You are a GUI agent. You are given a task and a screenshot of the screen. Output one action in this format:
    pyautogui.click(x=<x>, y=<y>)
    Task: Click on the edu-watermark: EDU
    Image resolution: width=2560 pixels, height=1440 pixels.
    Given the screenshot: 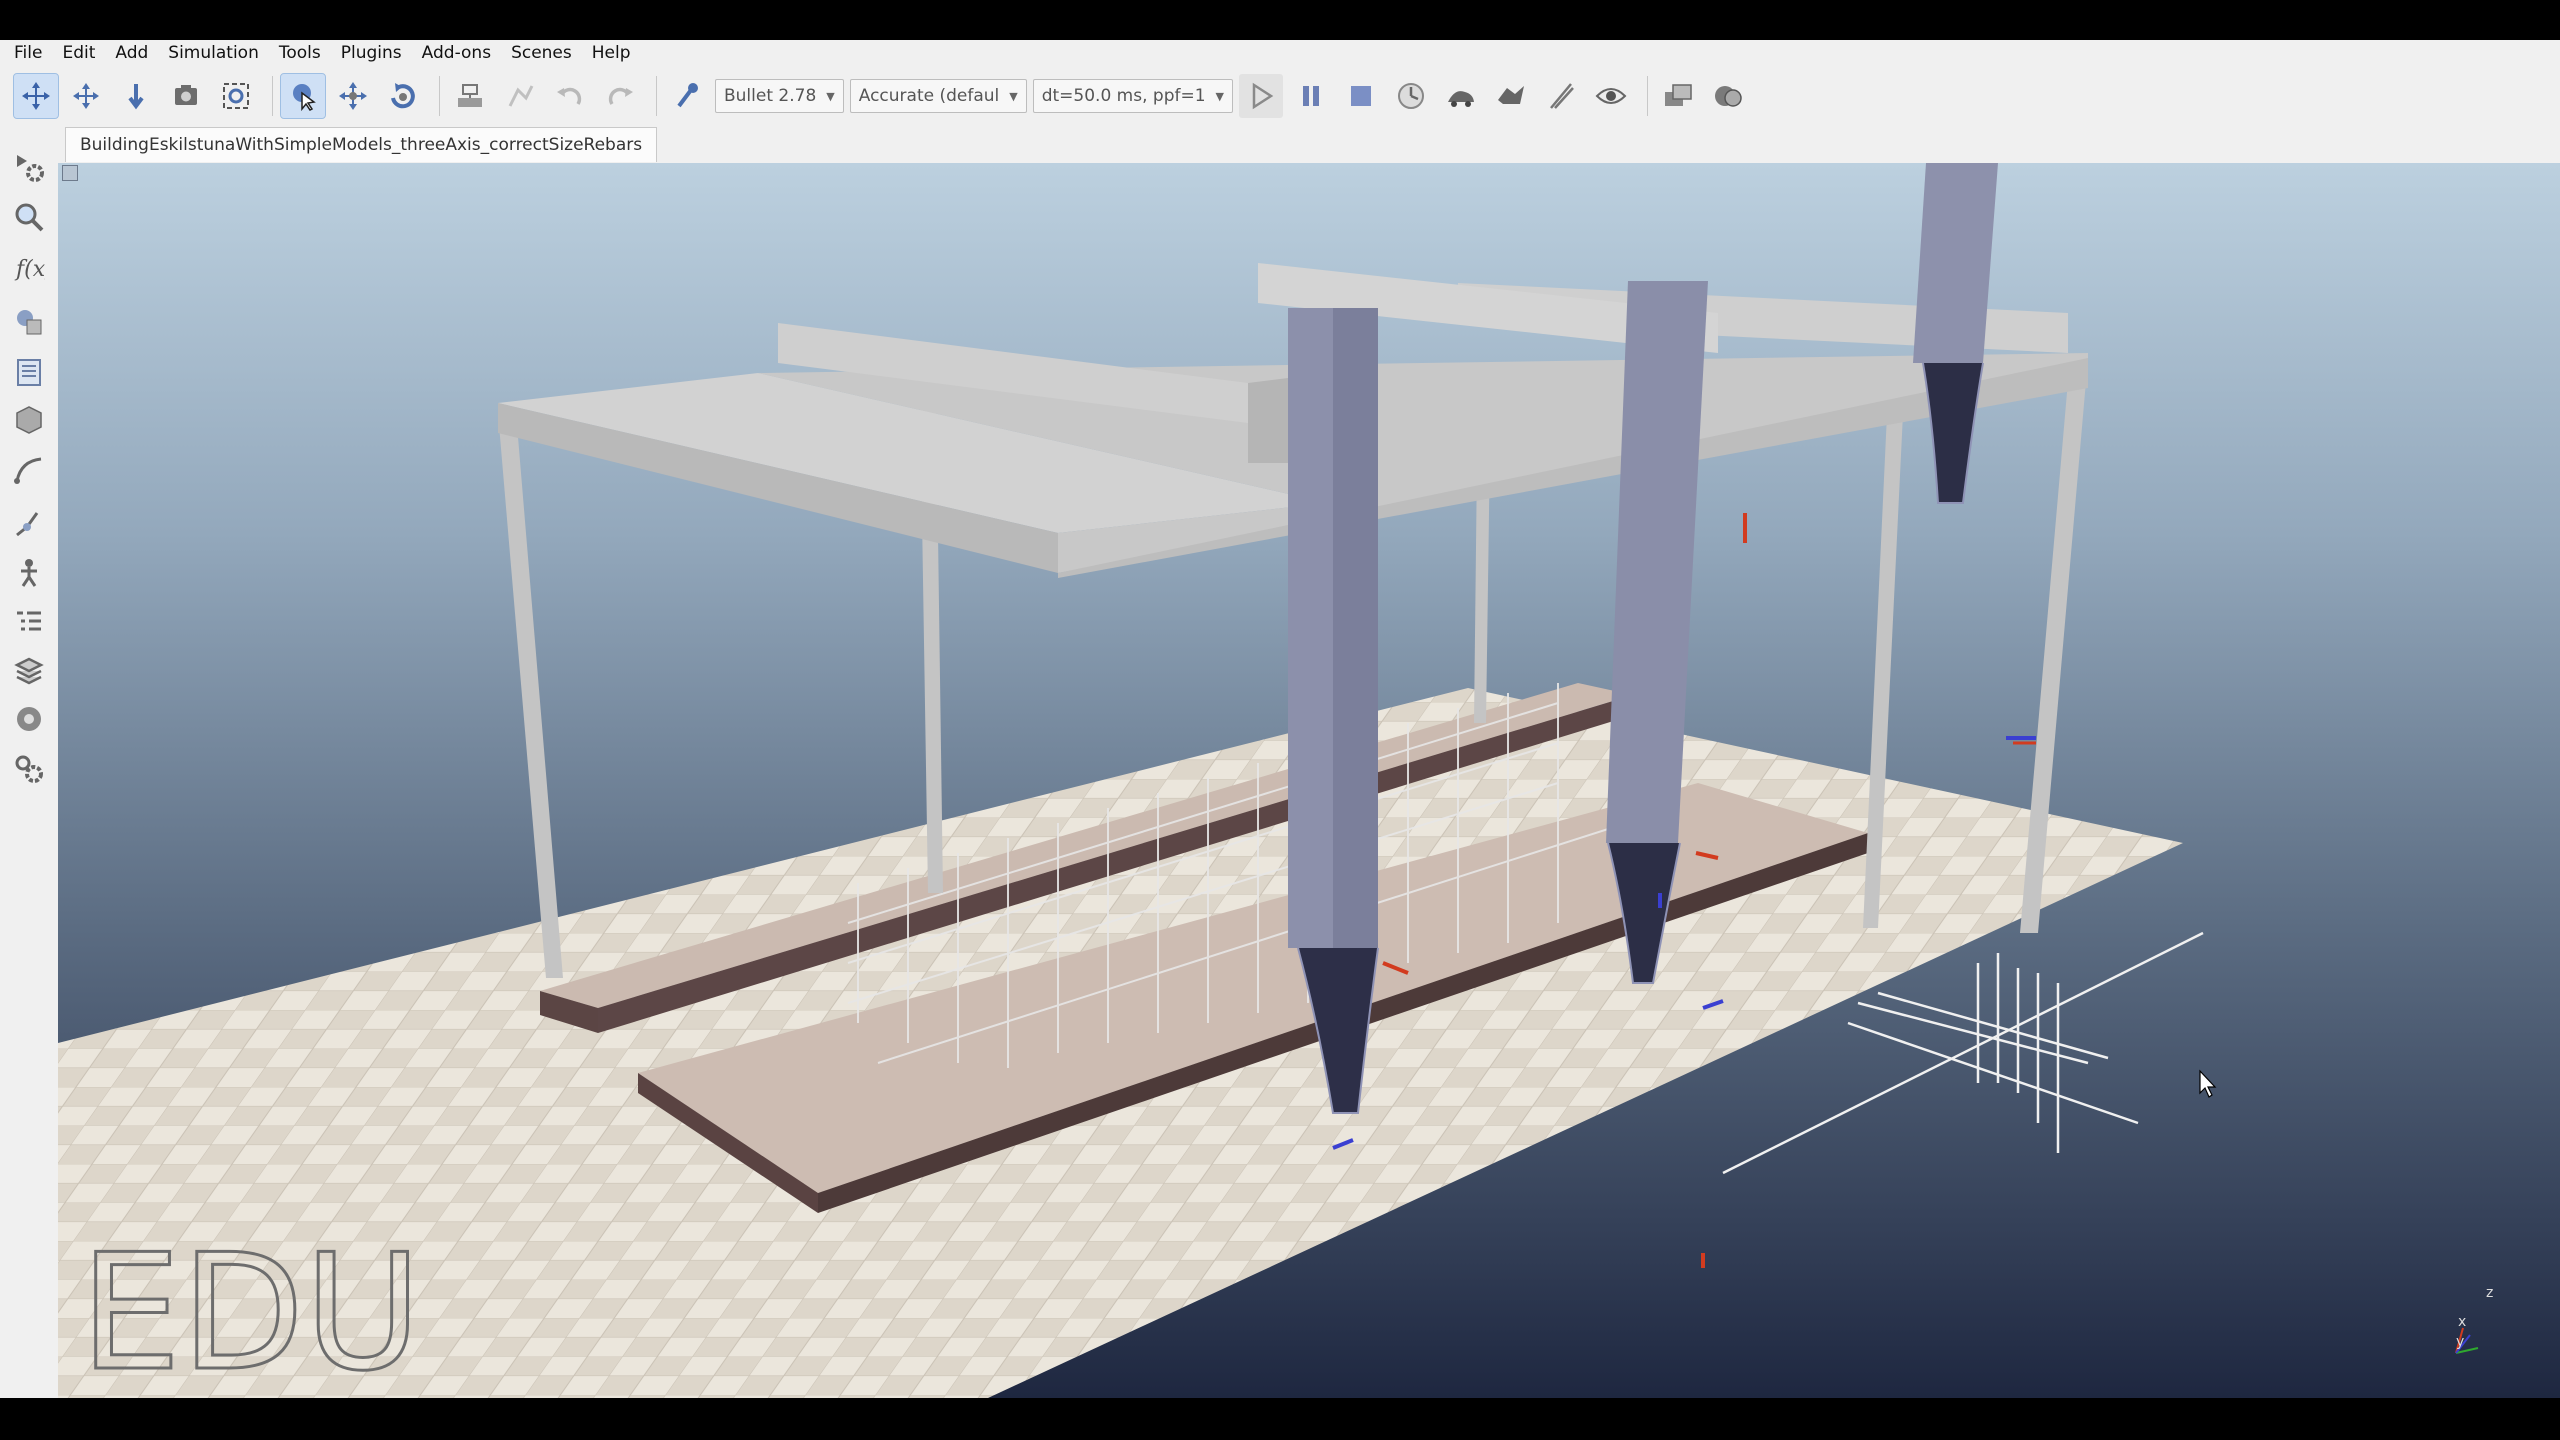 What is the action you would take?
    pyautogui.click(x=250, y=1308)
    